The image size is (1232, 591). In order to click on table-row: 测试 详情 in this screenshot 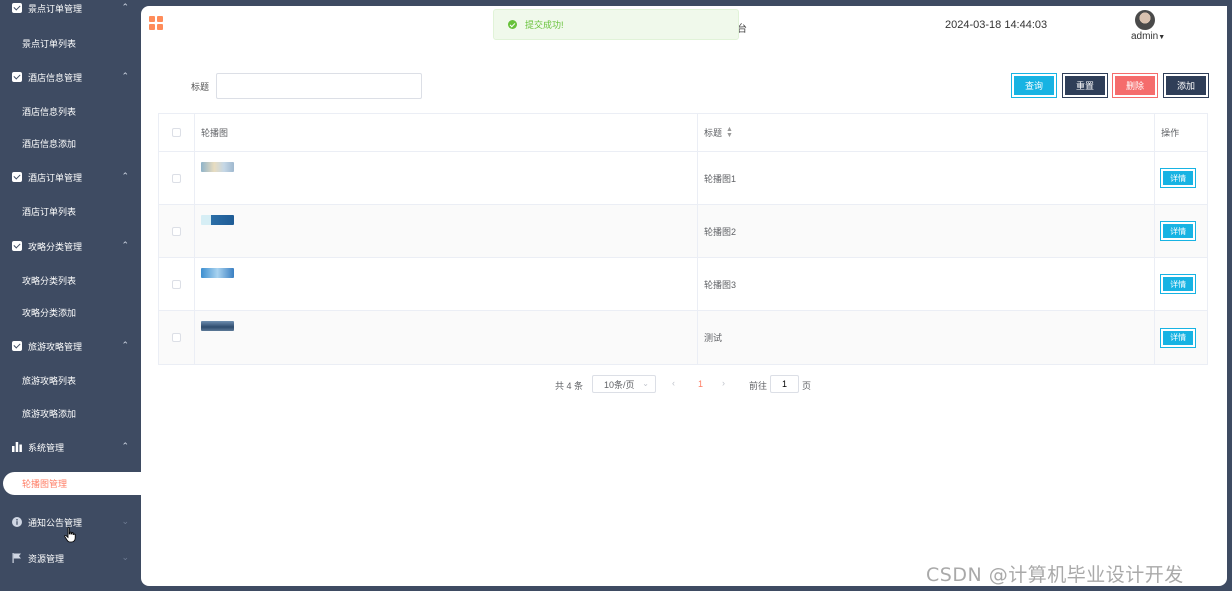, I will do `click(683, 337)`.